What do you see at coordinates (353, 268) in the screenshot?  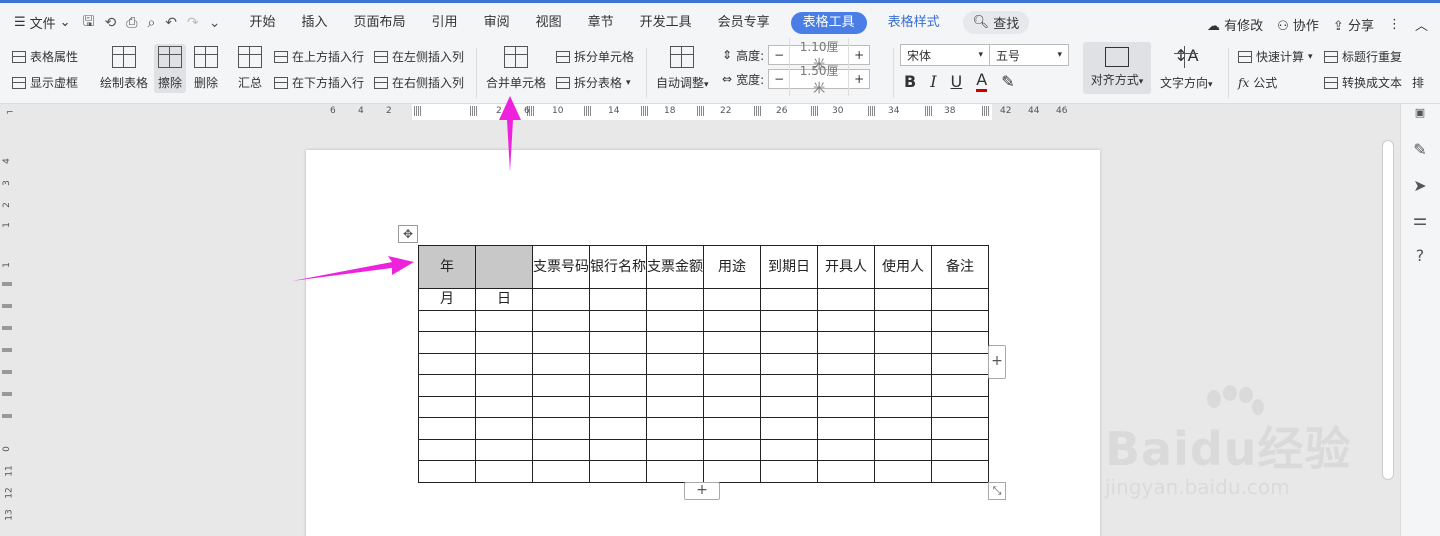 I see `arrow-to-table-cell-icon` at bounding box center [353, 268].